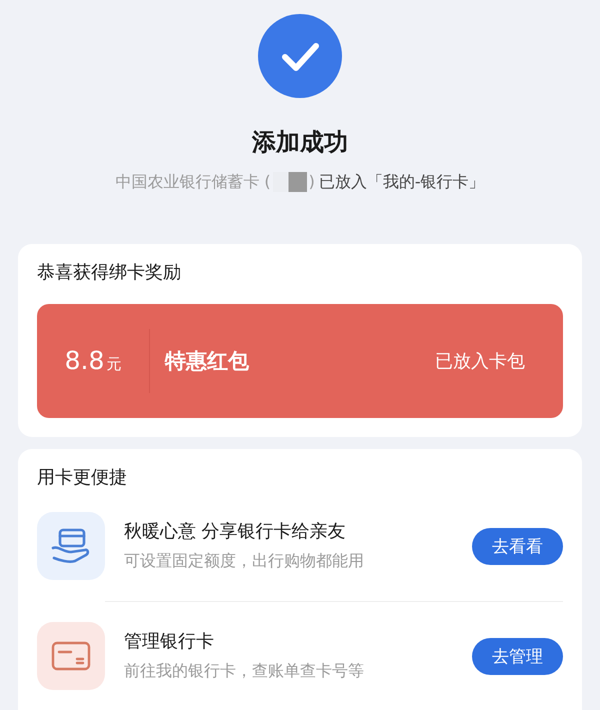 The image size is (600, 710). What do you see at coordinates (82, 478) in the screenshot?
I see `shortcuts-heading: 用卡更便捷` at bounding box center [82, 478].